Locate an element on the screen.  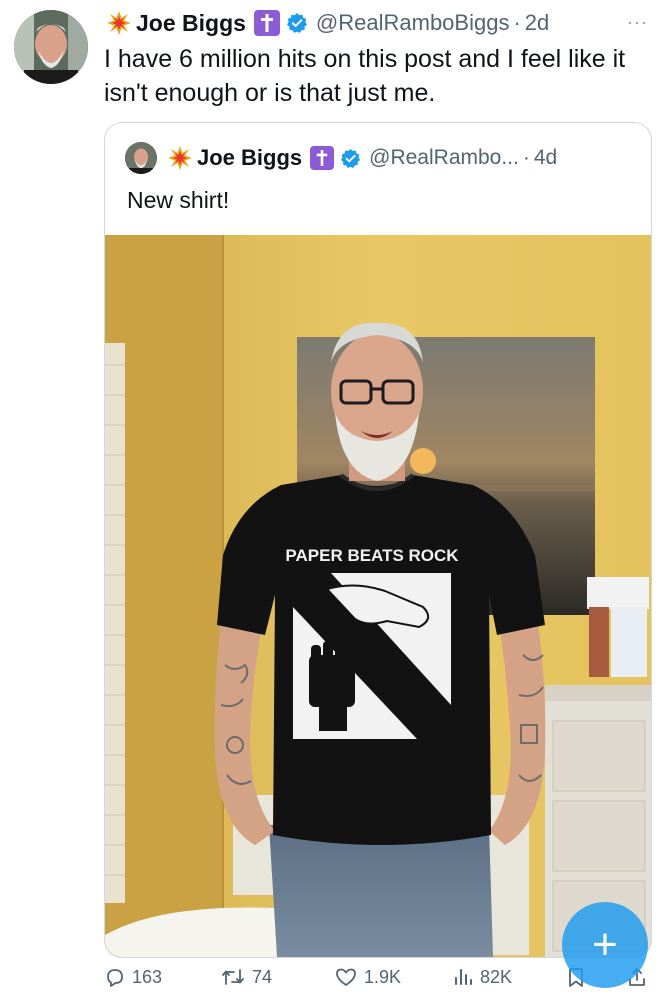
like-count: 1.9K is located at coordinates (383, 976).